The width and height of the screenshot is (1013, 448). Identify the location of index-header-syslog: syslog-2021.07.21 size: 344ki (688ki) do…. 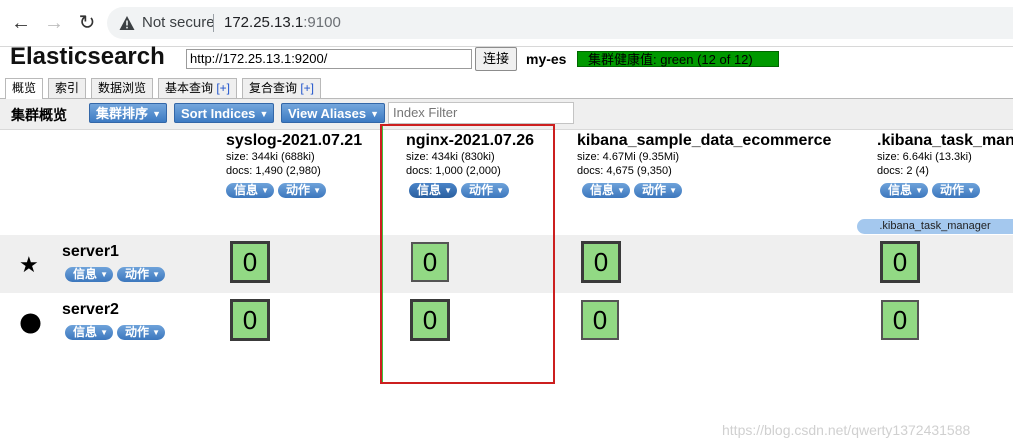
(294, 165).